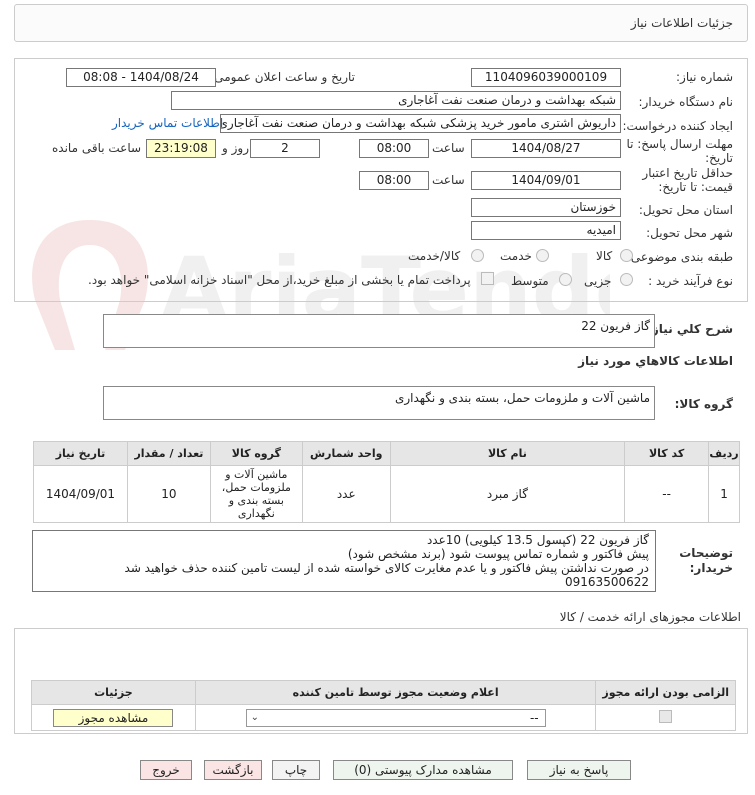 Image resolution: width=755 pixels, height=795 pixels. What do you see at coordinates (235, 148) in the screenshot?
I see `days-label: روز و` at bounding box center [235, 148].